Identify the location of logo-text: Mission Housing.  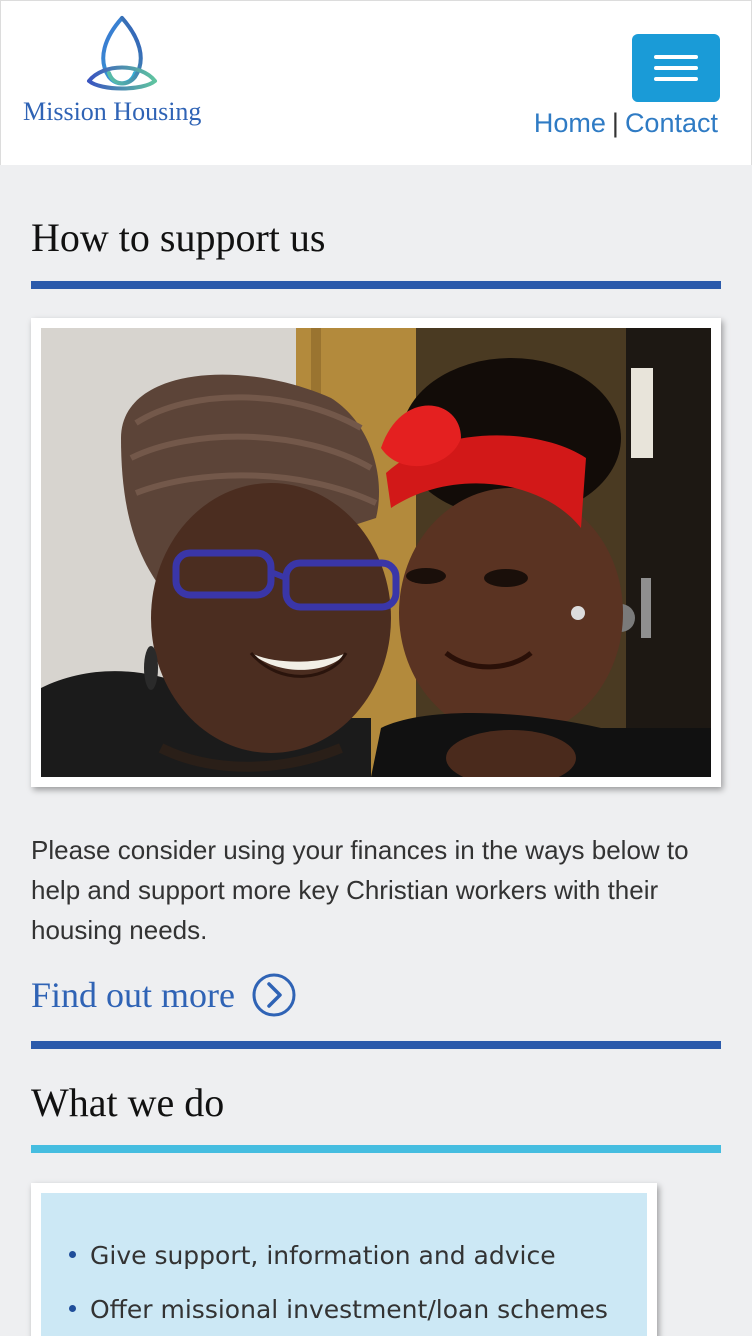
(112, 111).